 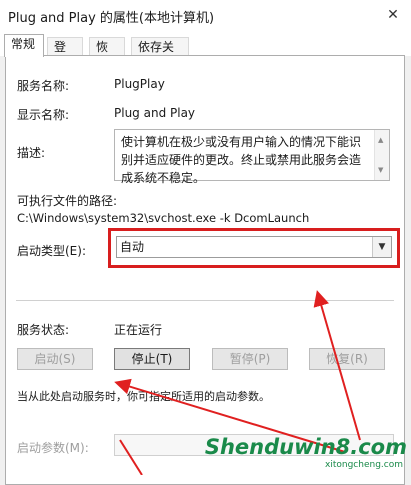 I want to click on tab-general: 常规, so click(x=24, y=45).